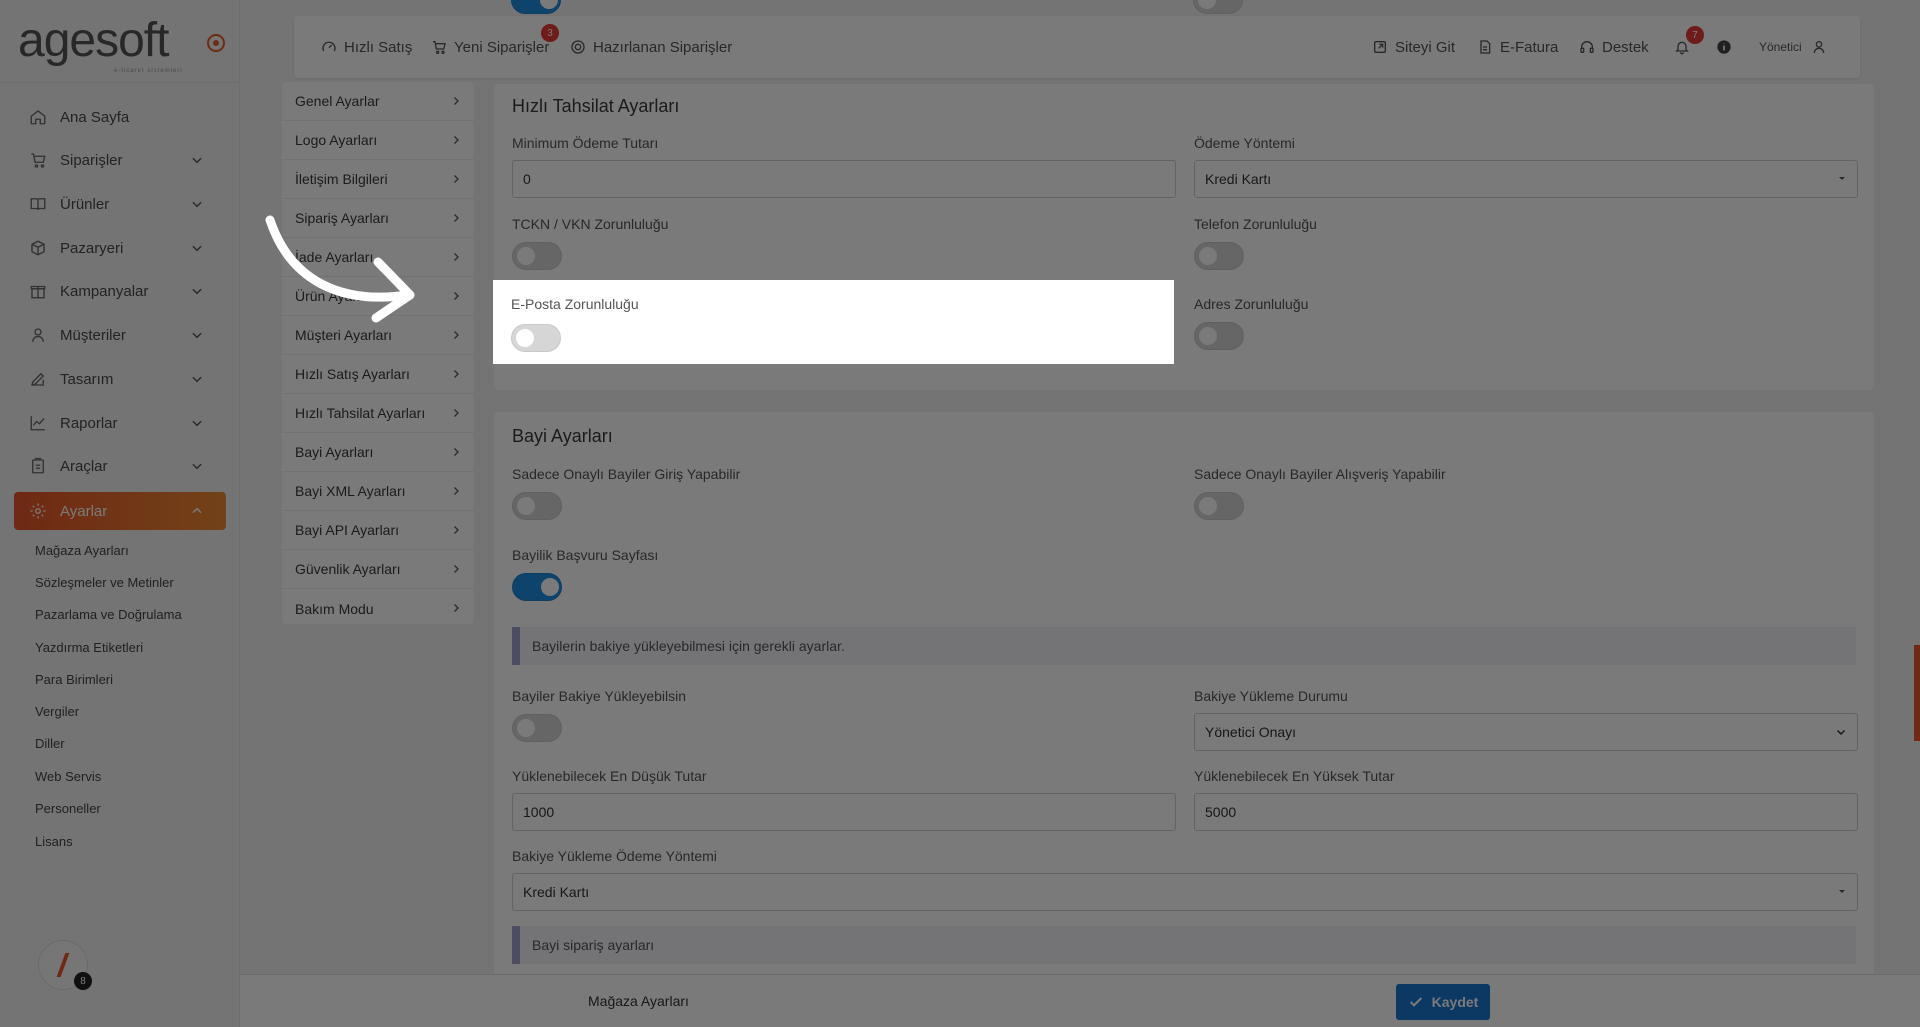 The image size is (1920, 1027). I want to click on prepared-orders-link: Hazırlanan Siparişler, so click(650, 47).